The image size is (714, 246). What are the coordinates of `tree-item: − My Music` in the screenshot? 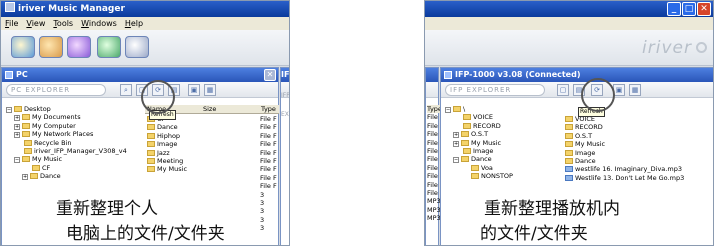 It's located at (67, 159).